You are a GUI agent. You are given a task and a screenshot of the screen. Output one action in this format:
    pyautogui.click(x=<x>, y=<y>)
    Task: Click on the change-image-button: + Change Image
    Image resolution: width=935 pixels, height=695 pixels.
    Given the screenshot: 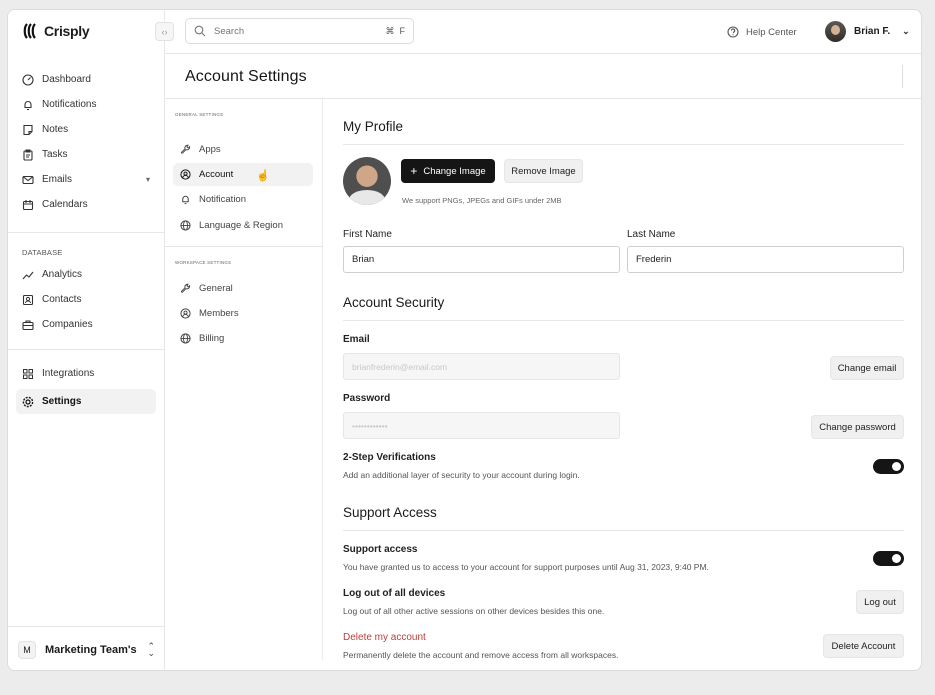 What is the action you would take?
    pyautogui.click(x=448, y=171)
    